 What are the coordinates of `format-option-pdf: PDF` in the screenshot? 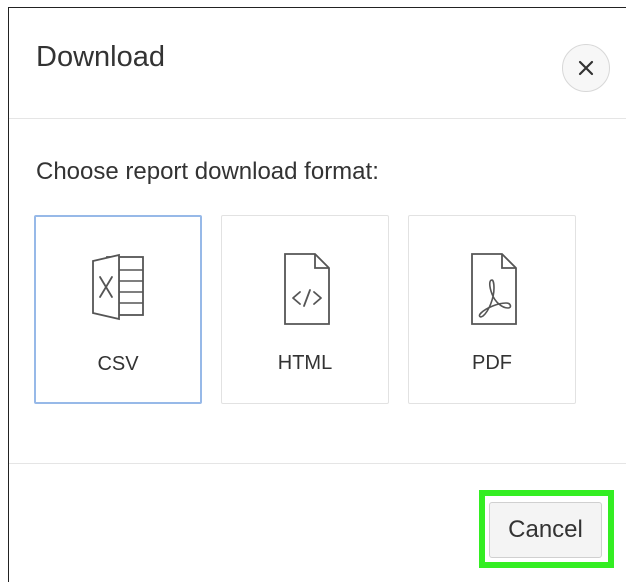 It's located at (492, 309).